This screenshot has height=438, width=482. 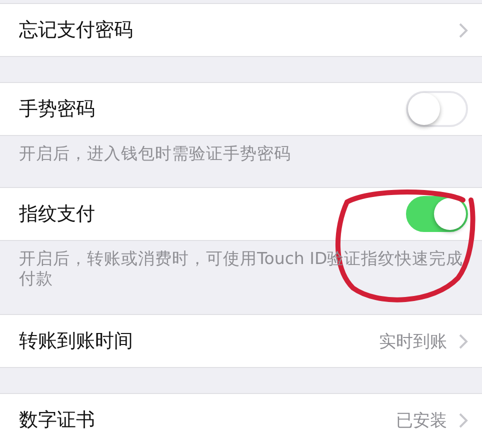 What do you see at coordinates (241, 150) in the screenshot?
I see `section-footer: 开启后，进入钱包时需验证手势密码` at bounding box center [241, 150].